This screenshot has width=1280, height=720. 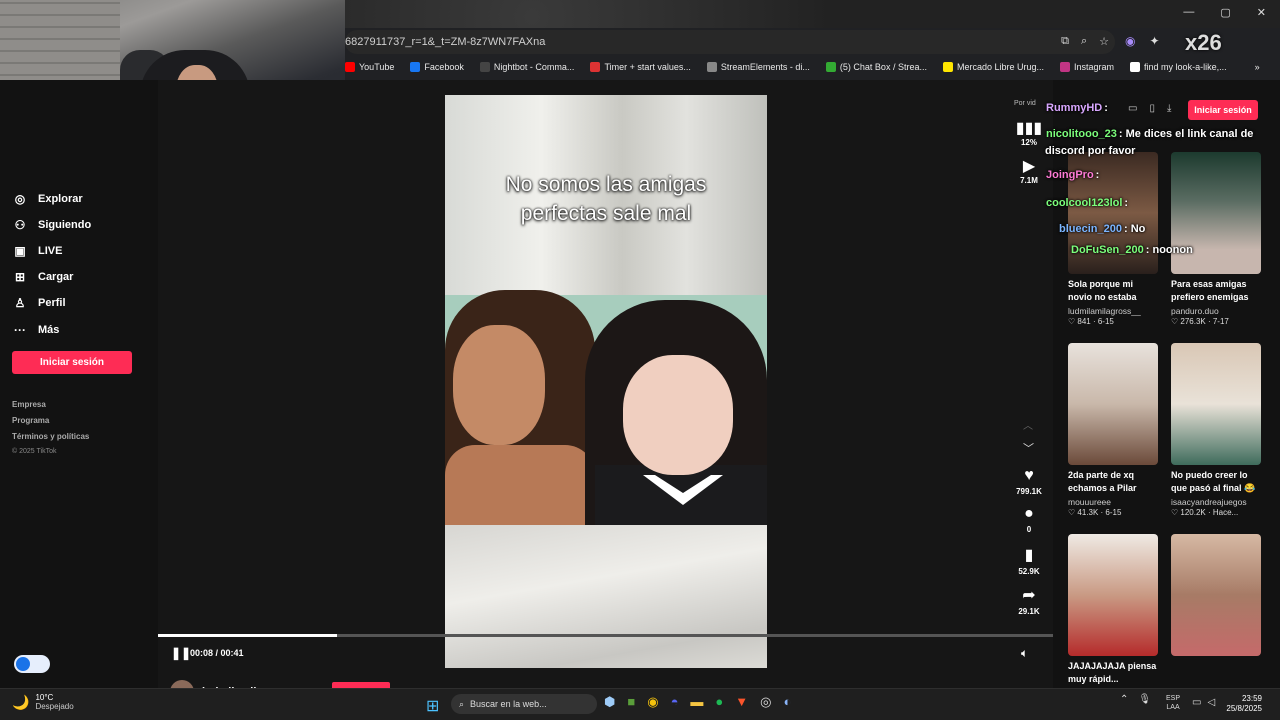 I want to click on chat-text: discord por favor, so click(x=1090, y=151).